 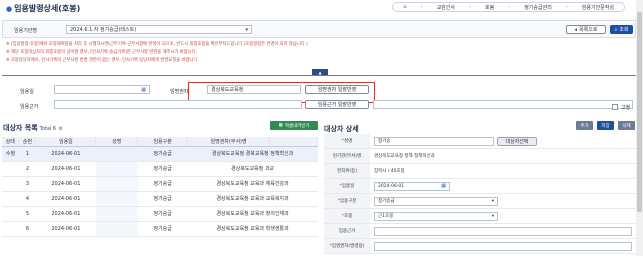 I want to click on table-row: 수정 1 2024-06-01 정기승급 경상북도교육청 경북교육청 정책혁신과, so click(x=160, y=154).